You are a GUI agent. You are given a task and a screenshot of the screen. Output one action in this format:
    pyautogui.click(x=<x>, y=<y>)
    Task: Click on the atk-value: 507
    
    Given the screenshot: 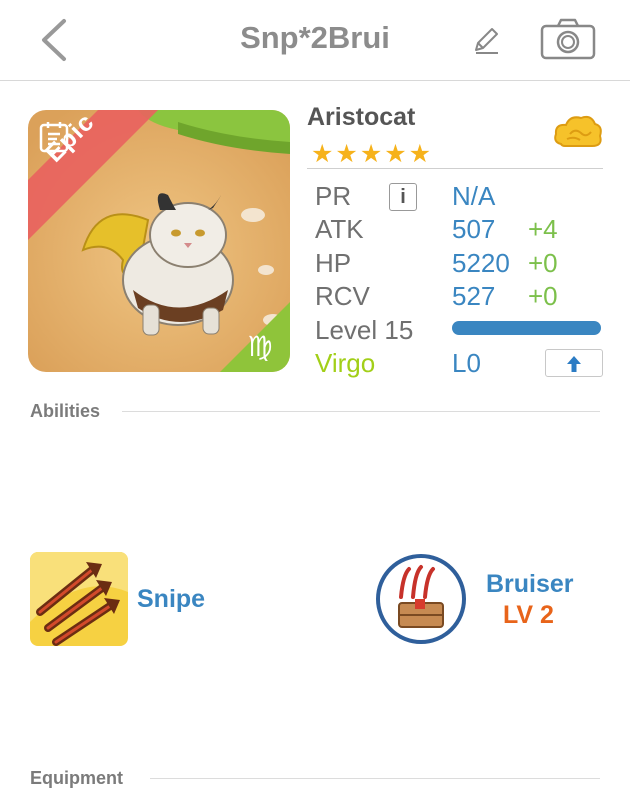 What is the action you would take?
    pyautogui.click(x=474, y=229)
    